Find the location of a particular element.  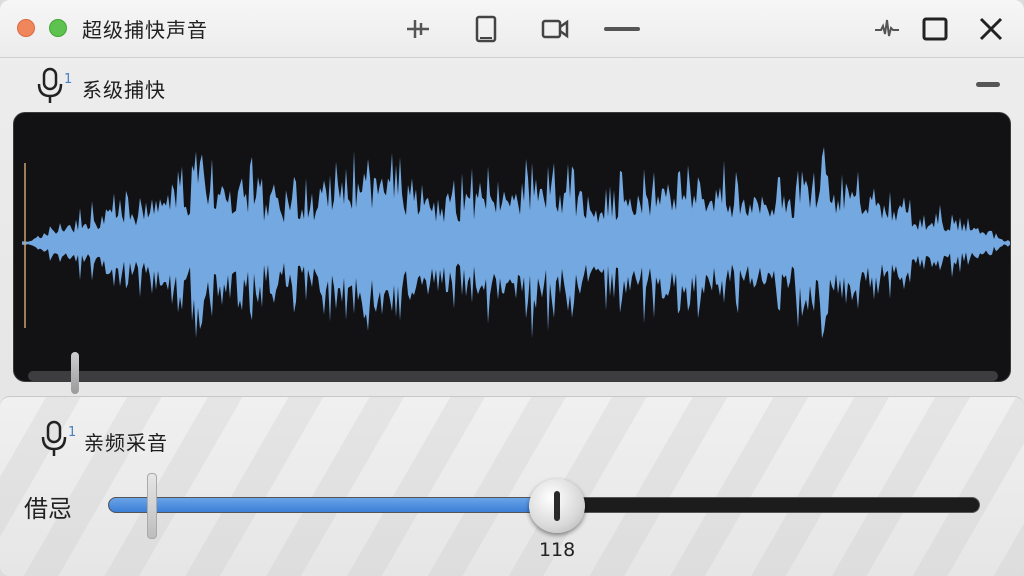

minus-icon is located at coordinates (622, 29).